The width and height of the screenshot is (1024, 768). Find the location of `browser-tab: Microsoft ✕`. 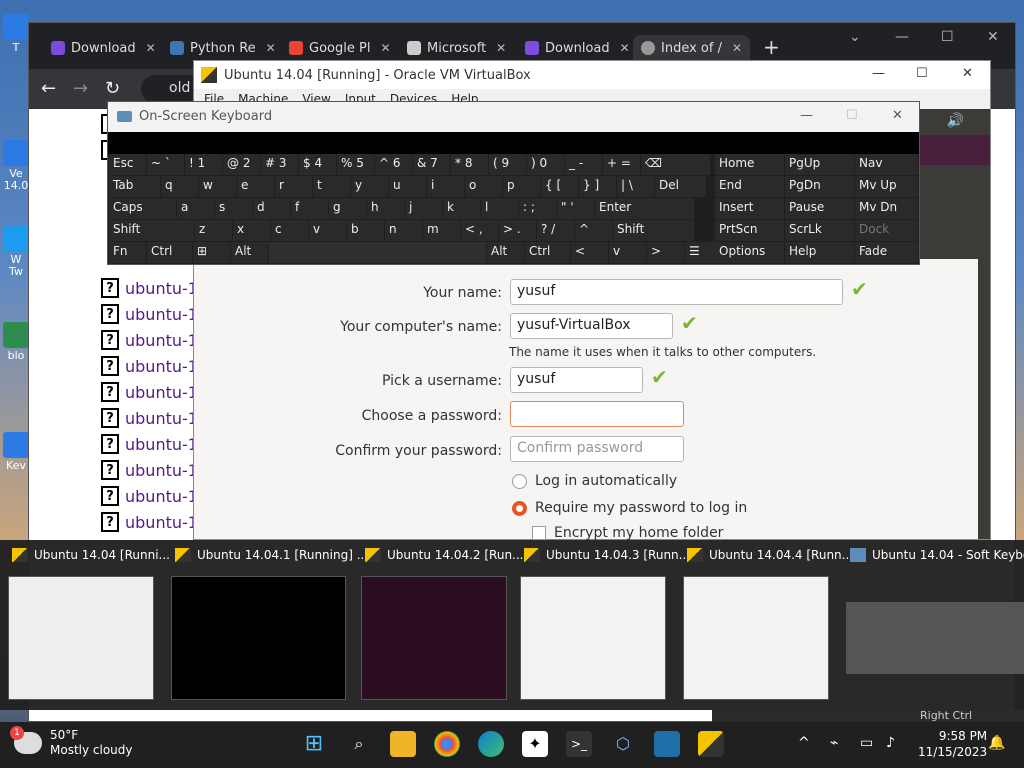

browser-tab: Microsoft ✕ is located at coordinates (456, 48).